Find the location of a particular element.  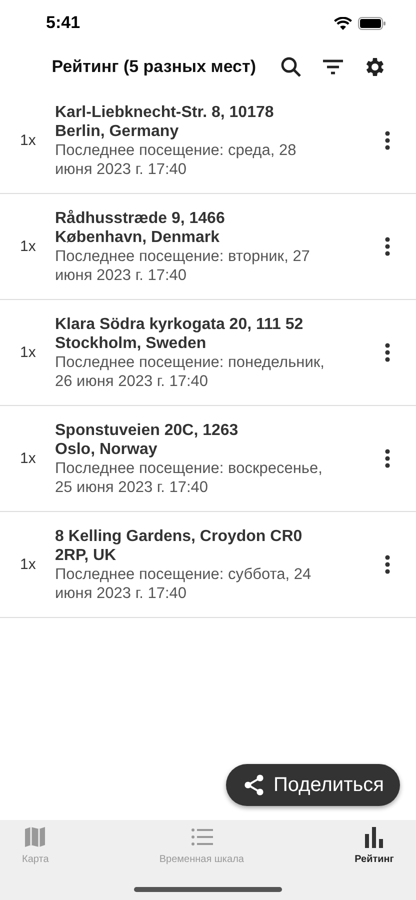

tab: Рейтинг is located at coordinates (374, 845).